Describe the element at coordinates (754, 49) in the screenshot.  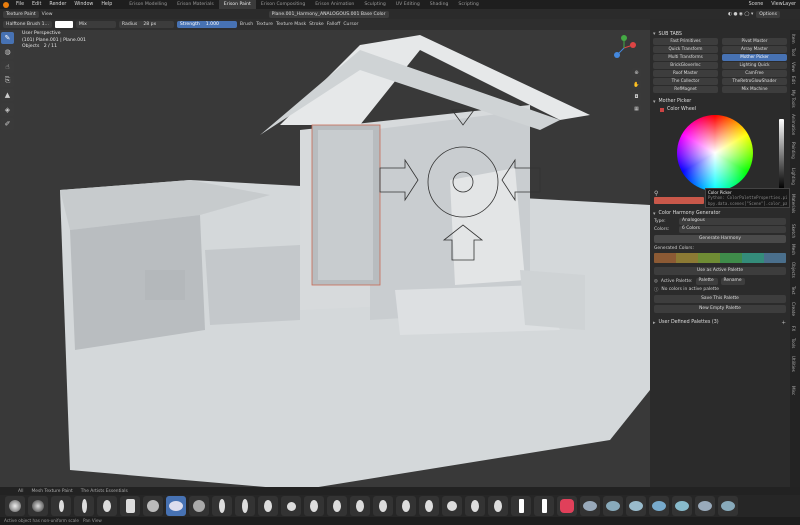
I see `subtab-button: Array Master` at that location.